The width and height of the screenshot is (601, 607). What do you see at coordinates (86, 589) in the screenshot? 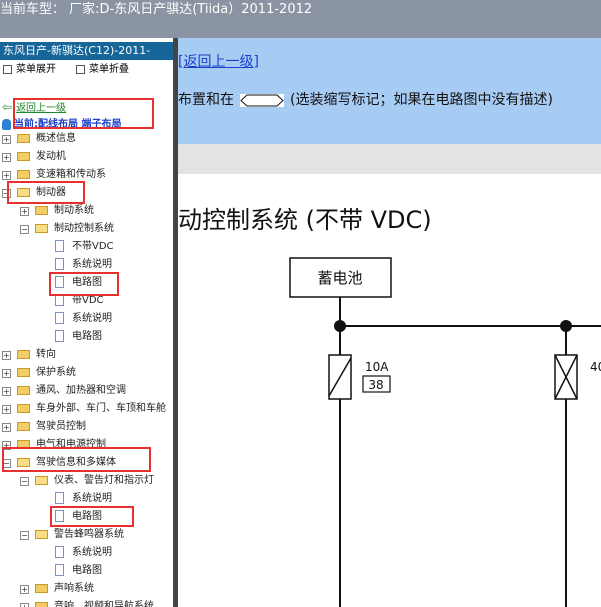
I see `tree-item-sound-system: + 声响系统` at bounding box center [86, 589].